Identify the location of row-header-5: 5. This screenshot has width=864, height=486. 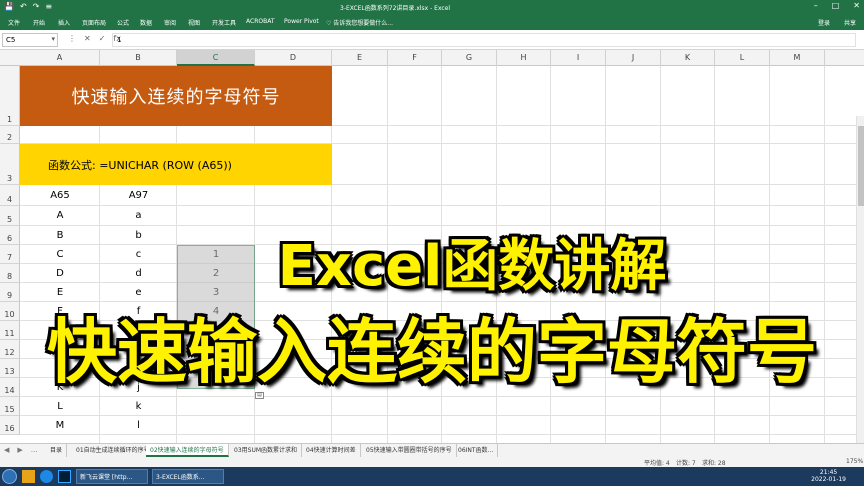
(10, 216).